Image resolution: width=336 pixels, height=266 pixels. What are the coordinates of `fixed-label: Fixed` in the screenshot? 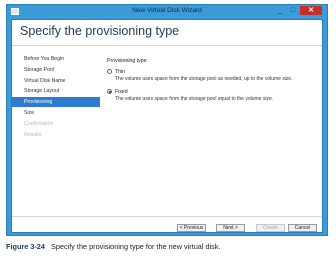 It's located at (121, 92).